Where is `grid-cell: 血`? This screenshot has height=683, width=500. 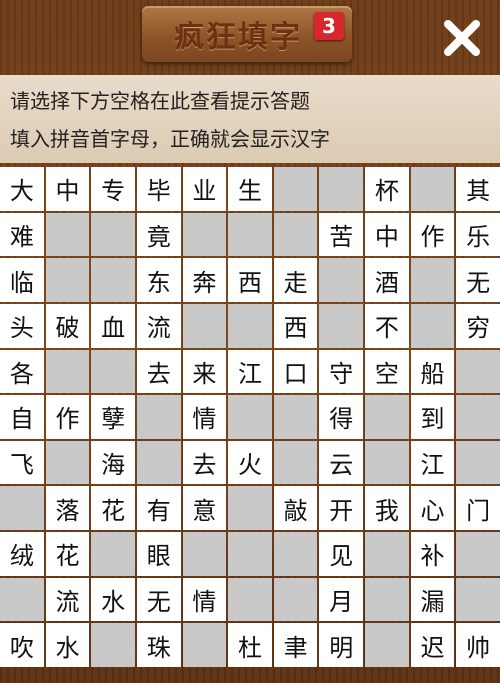 grid-cell: 血 is located at coordinates (113, 325).